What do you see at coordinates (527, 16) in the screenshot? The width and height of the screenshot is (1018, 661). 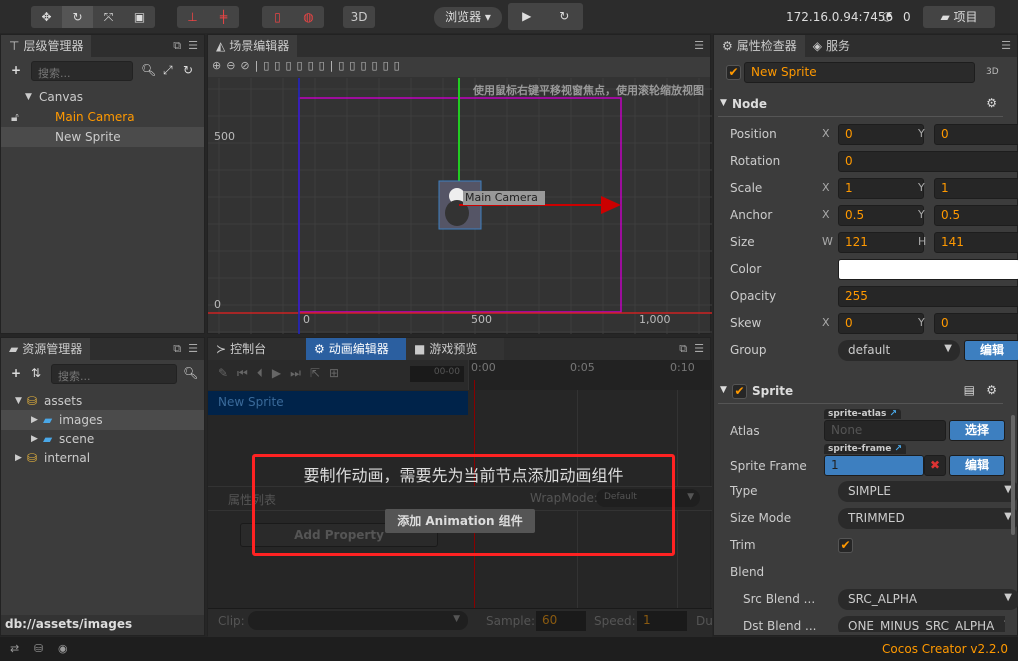 I see `play-icon: ▶` at bounding box center [527, 16].